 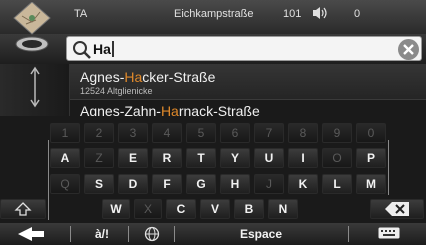 What do you see at coordinates (269, 184) in the screenshot?
I see `key-j: J` at bounding box center [269, 184].